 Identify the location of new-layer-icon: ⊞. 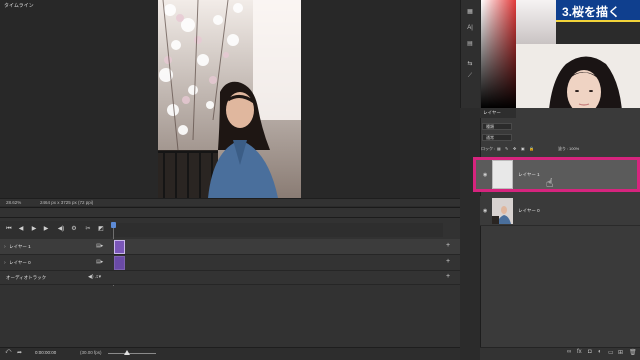
(620, 352).